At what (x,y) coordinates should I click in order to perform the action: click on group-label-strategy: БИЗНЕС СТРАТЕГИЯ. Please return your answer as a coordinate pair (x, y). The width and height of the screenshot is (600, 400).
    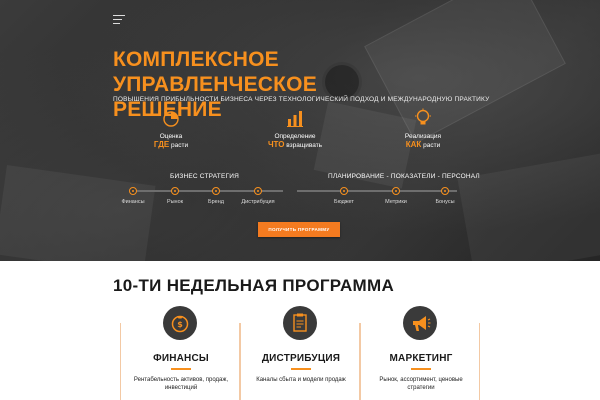
    Looking at the image, I should click on (204, 176).